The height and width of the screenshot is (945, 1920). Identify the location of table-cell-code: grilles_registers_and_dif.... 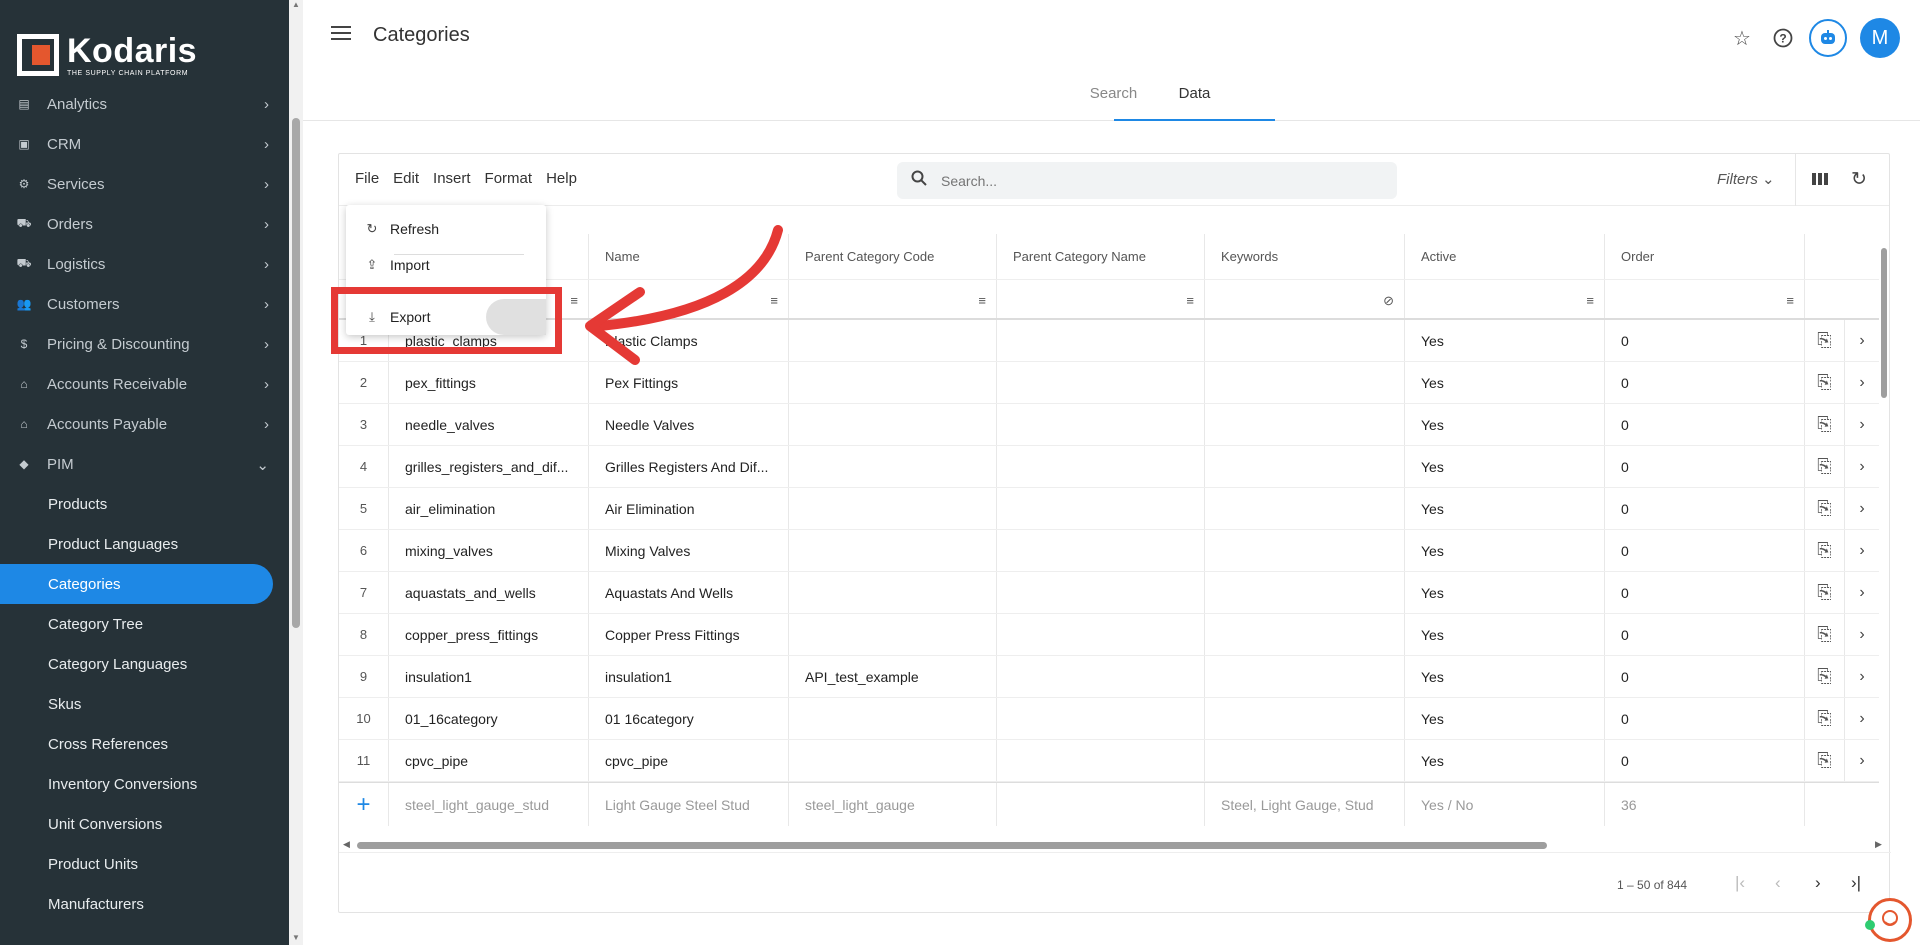
(489, 466).